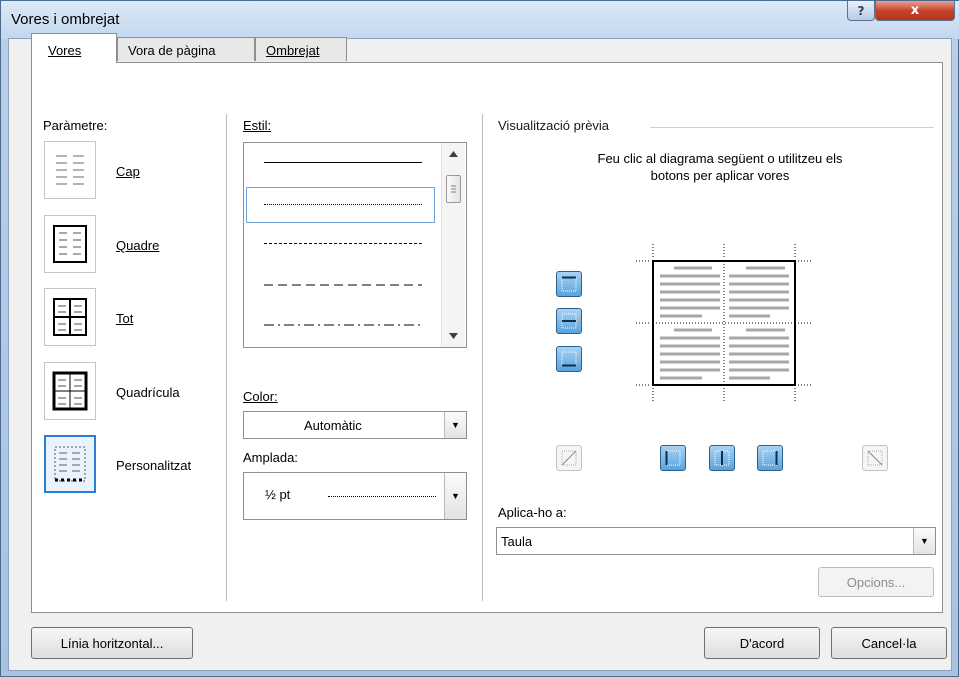 The width and height of the screenshot is (959, 677). I want to click on inside-horizontal-border-icon, so click(569, 321).